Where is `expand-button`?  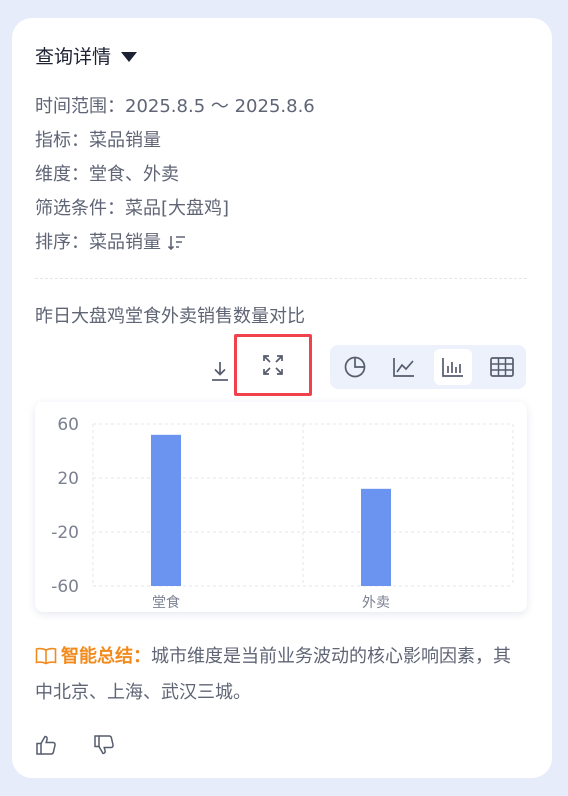 expand-button is located at coordinates (273, 365).